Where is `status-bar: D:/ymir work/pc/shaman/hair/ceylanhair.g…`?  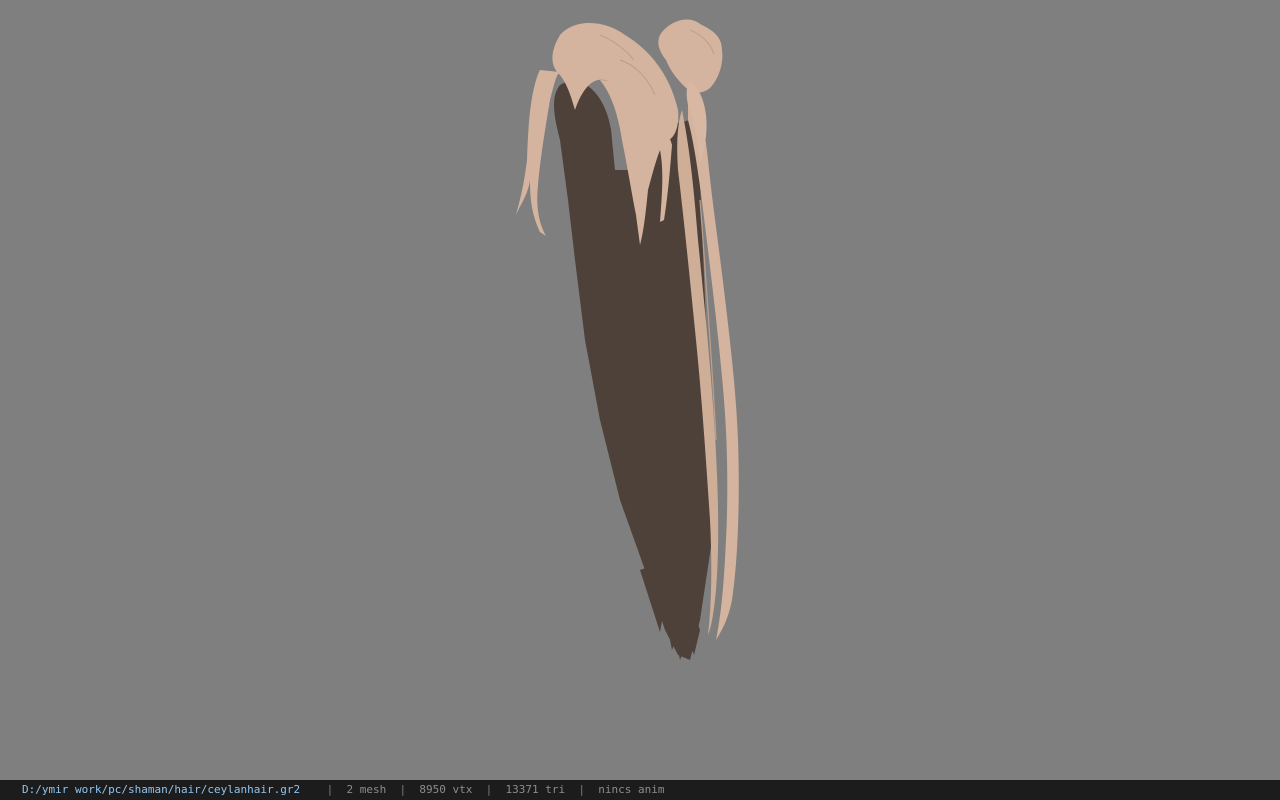
status-bar: D:/ymir work/pc/shaman/hair/ceylanhair.g… is located at coordinates (640, 790).